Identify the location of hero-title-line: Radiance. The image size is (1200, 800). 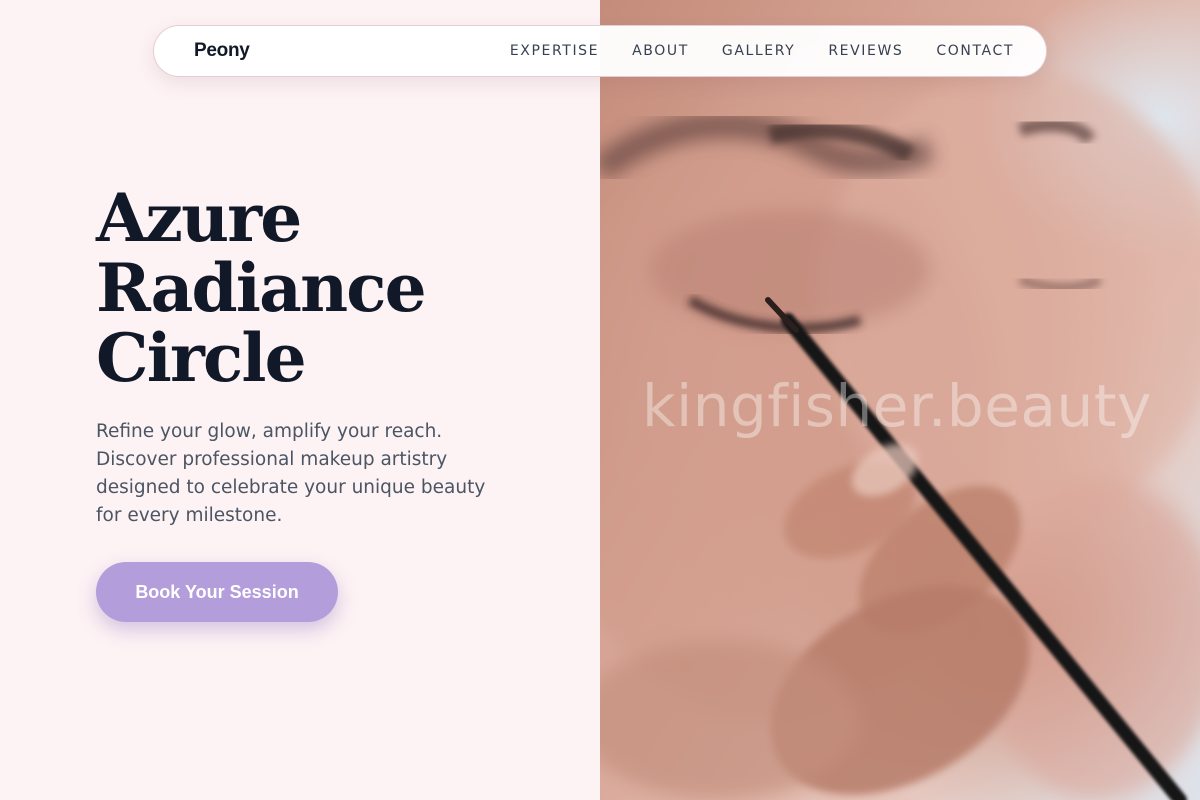
(261, 288).